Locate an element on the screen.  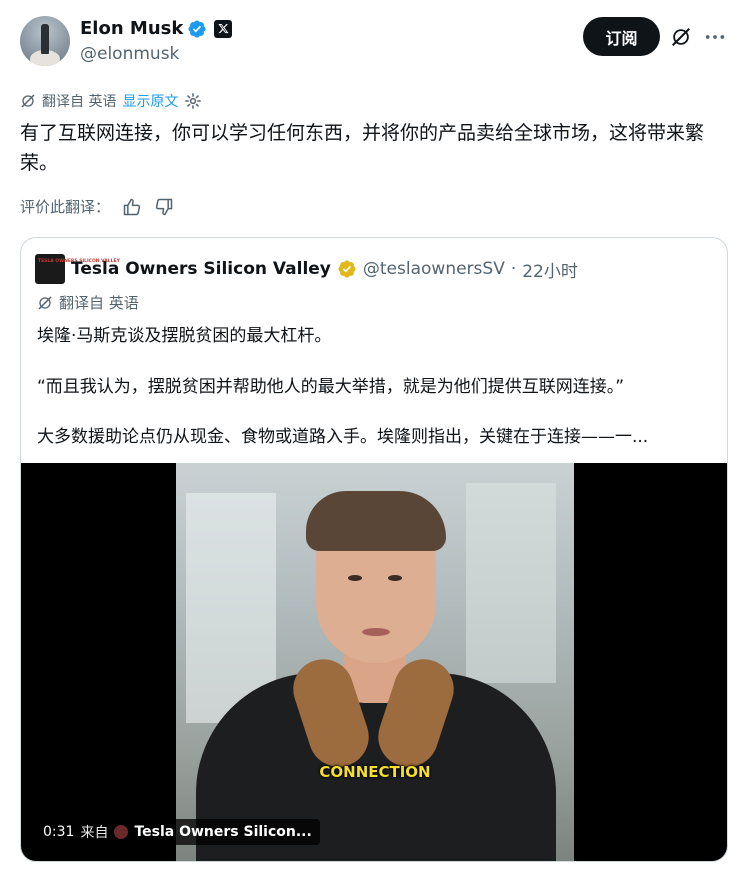
grok-icon is located at coordinates (681, 37).